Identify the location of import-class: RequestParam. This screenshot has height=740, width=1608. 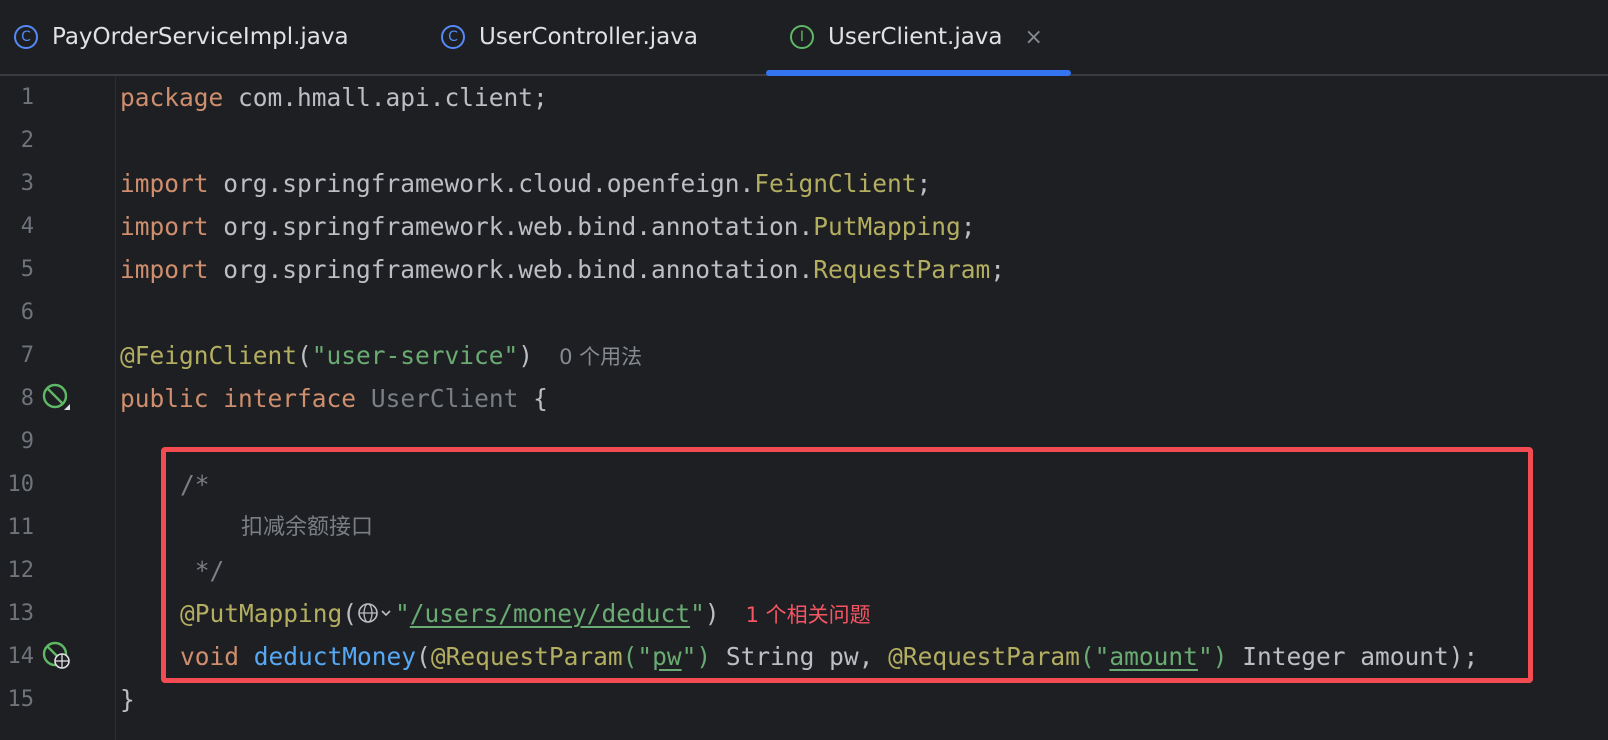
(902, 269).